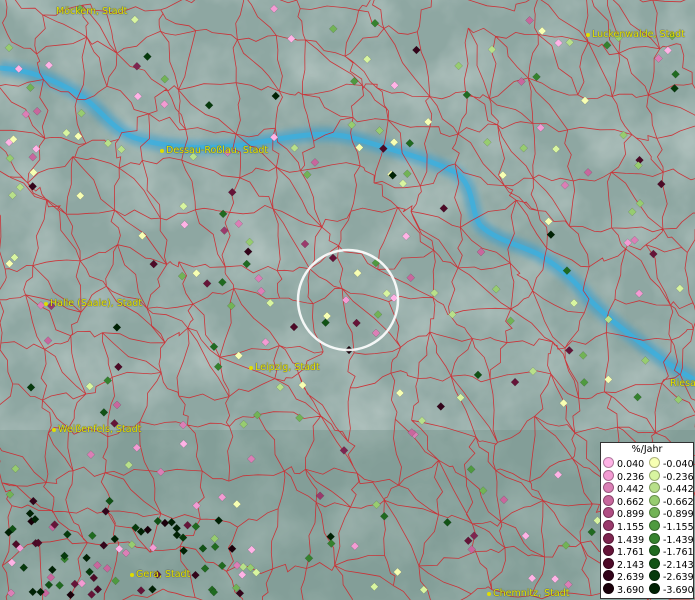  I want to click on legend-label: 3.690, so click(631, 590).